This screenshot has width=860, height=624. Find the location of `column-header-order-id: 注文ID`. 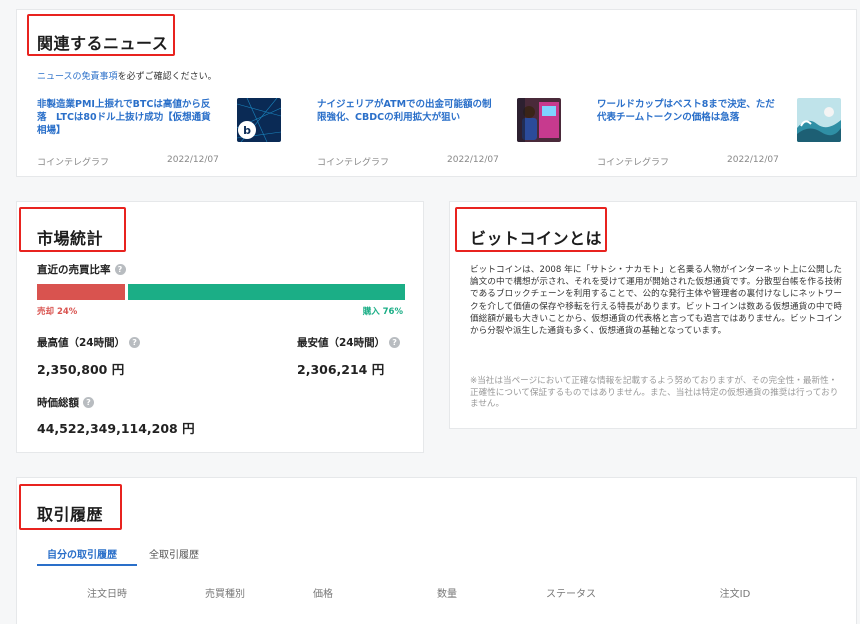

column-header-order-id: 注文ID is located at coordinates (735, 592).